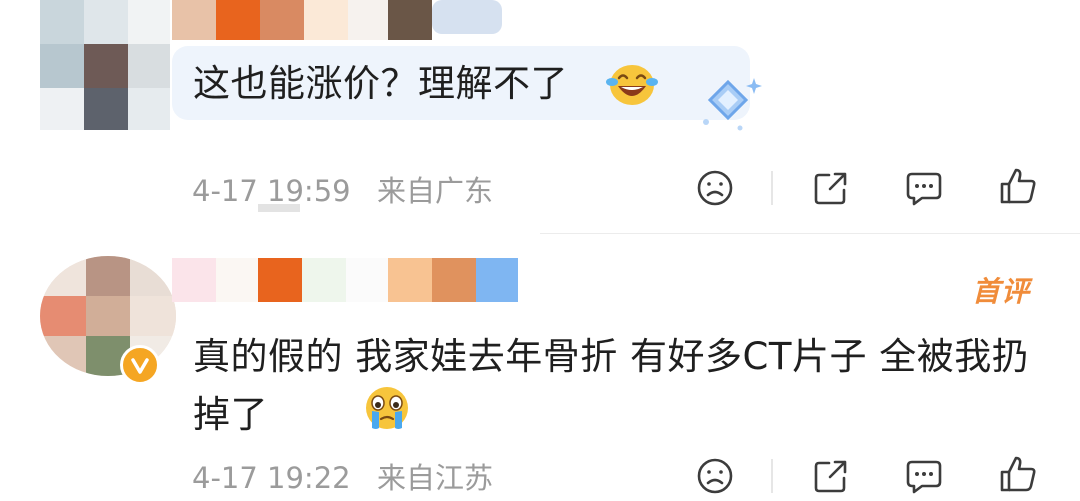 The image size is (1080, 501). What do you see at coordinates (810, 233) in the screenshot?
I see `comment-divider` at bounding box center [810, 233].